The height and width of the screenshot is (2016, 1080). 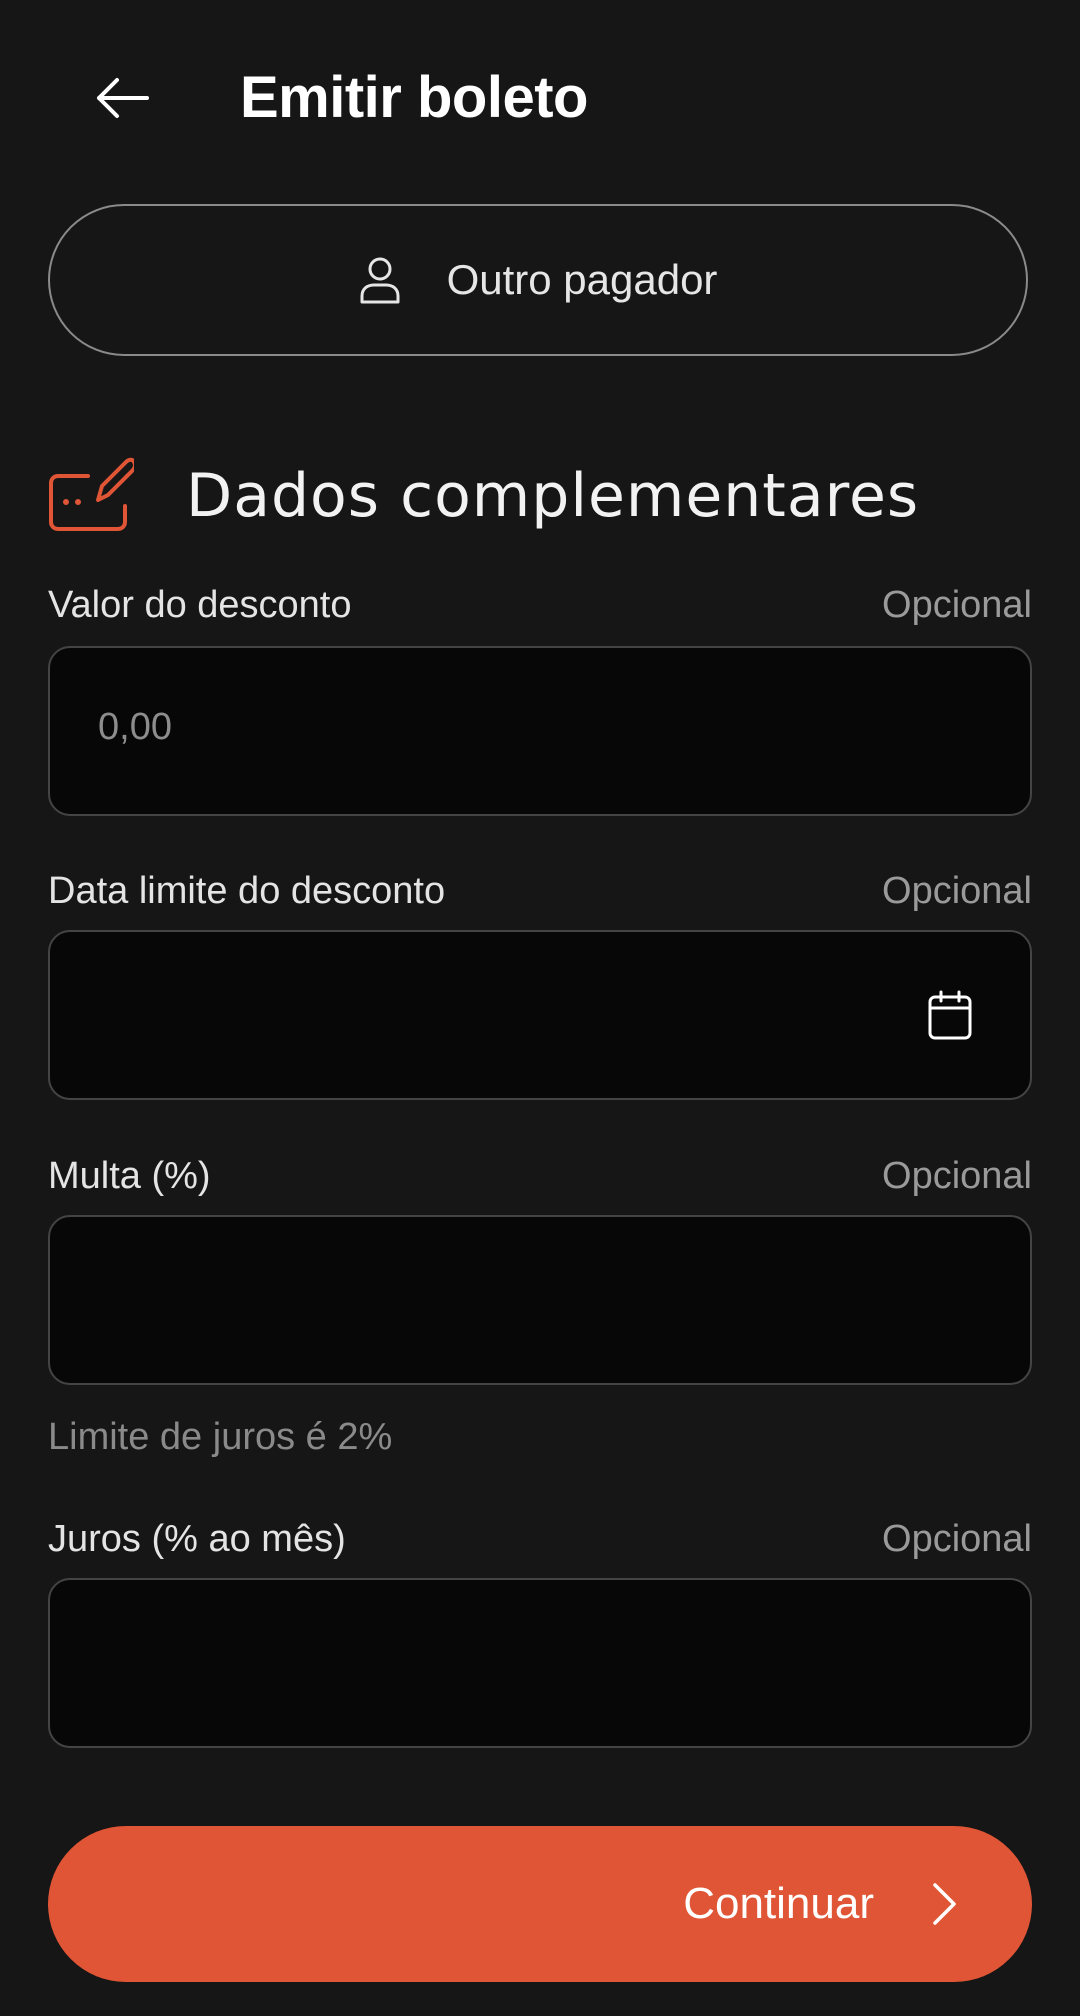 What do you see at coordinates (957, 605) in the screenshot?
I see `discount-value-optional: Opcional` at bounding box center [957, 605].